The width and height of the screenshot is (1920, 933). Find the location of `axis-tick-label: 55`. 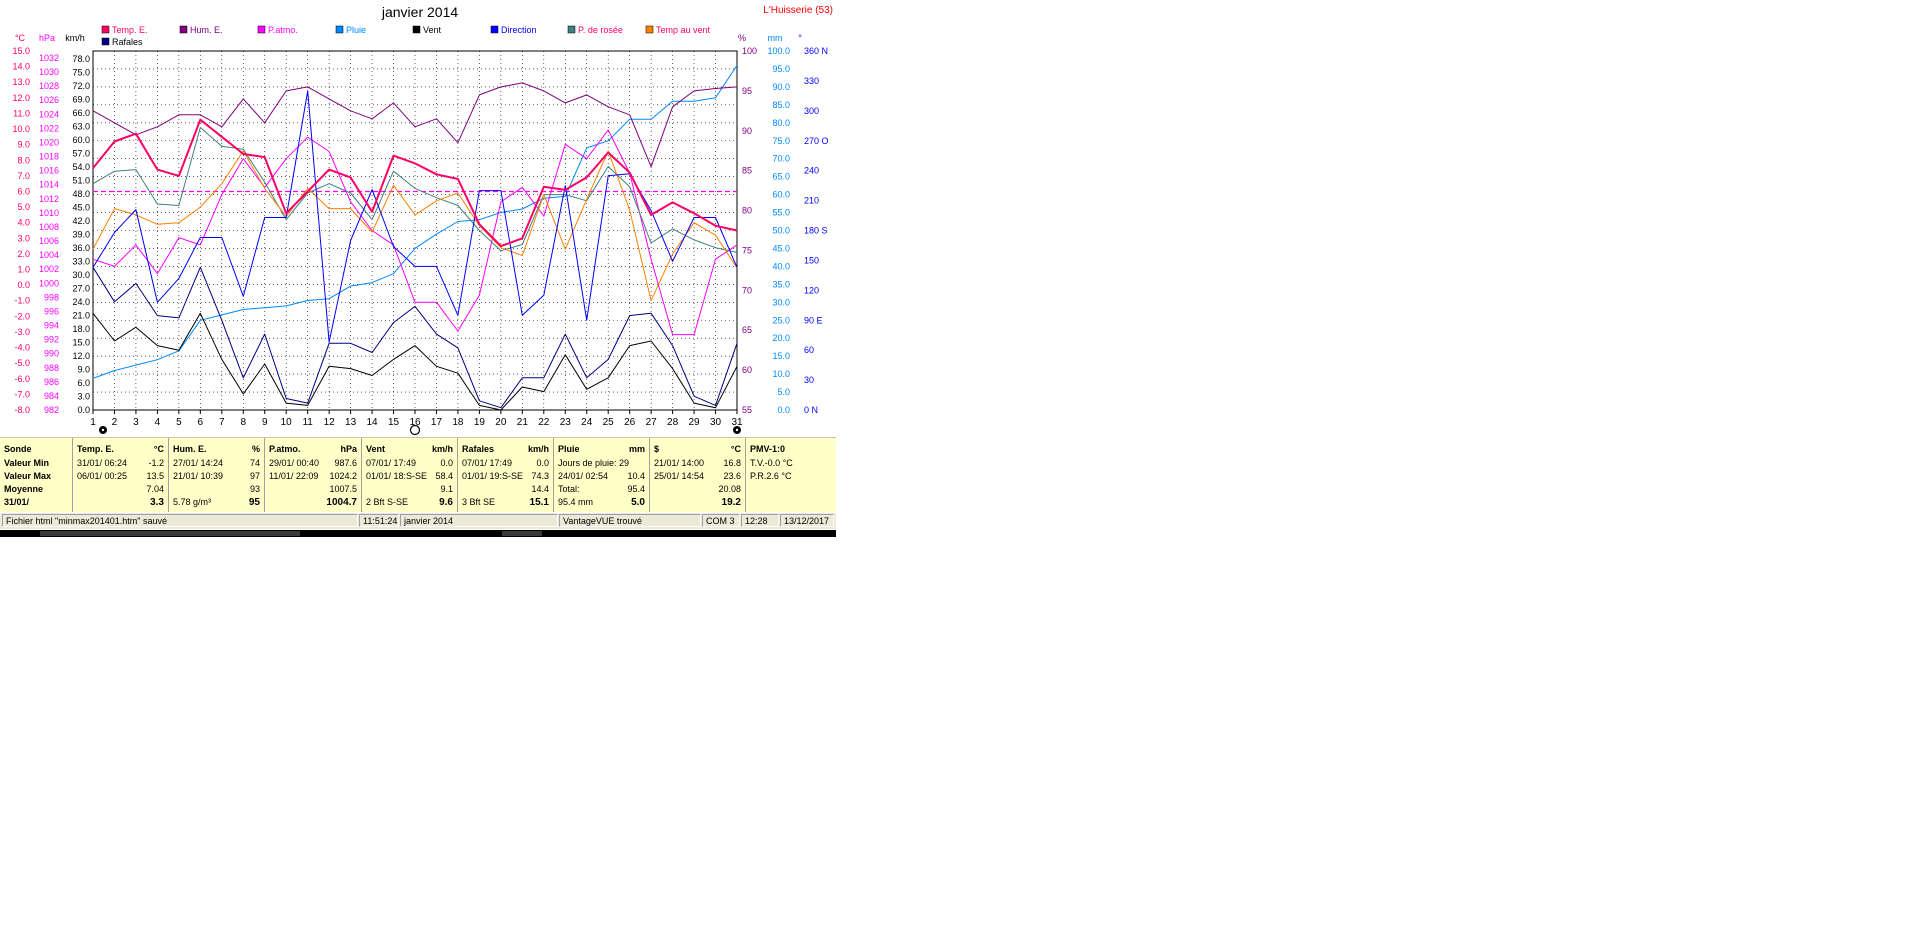

axis-tick-label: 55 is located at coordinates (747, 410).